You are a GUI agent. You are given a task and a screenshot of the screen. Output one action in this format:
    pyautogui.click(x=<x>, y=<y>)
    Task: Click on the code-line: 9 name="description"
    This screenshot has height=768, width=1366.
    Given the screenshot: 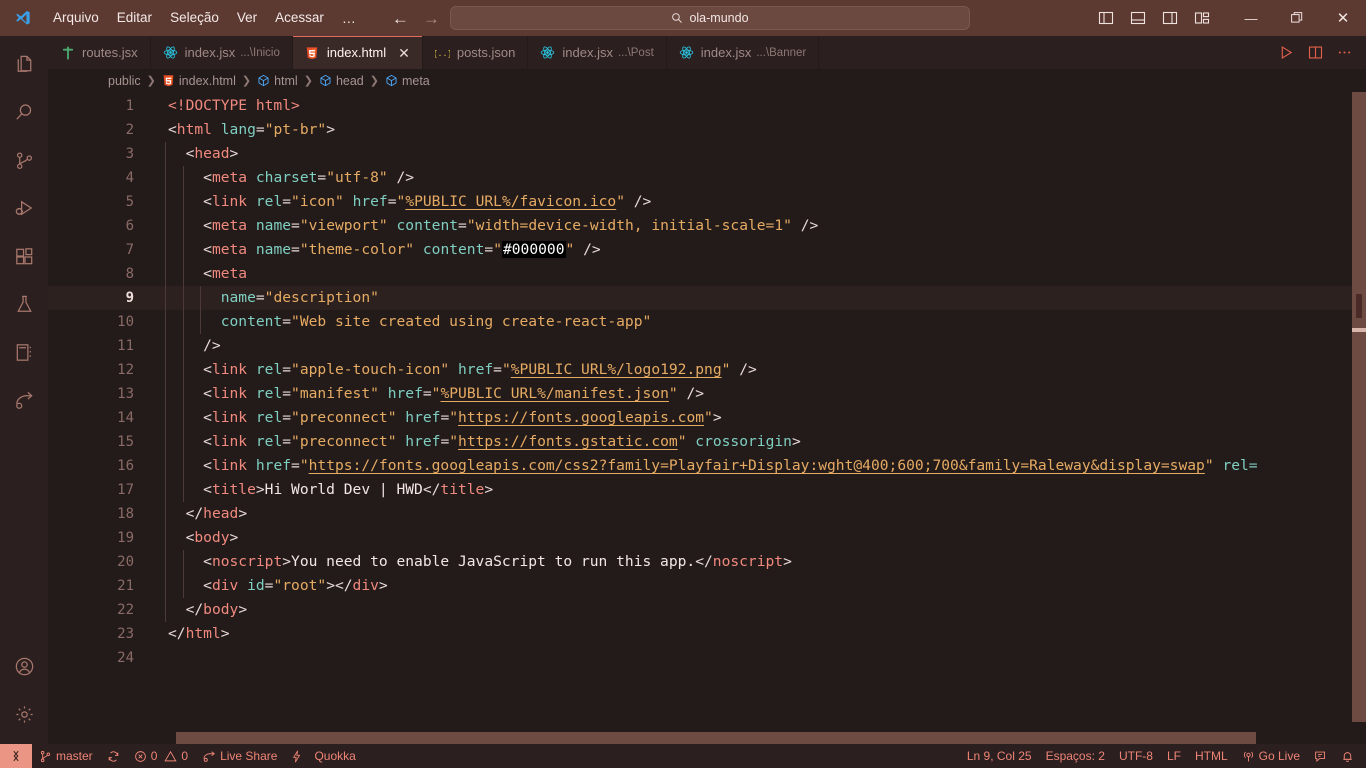 What is the action you would take?
    pyautogui.click(x=707, y=298)
    